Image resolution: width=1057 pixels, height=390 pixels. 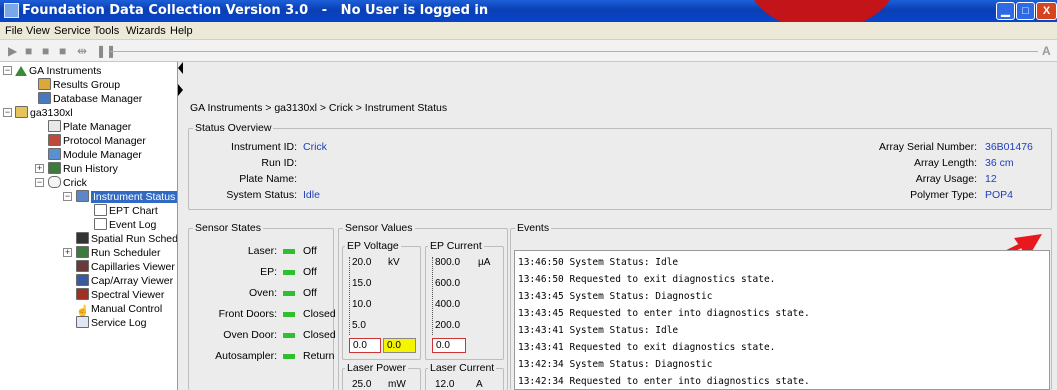 What do you see at coordinates (397, 384) in the screenshot?
I see `laser-power-unit: mW` at bounding box center [397, 384].